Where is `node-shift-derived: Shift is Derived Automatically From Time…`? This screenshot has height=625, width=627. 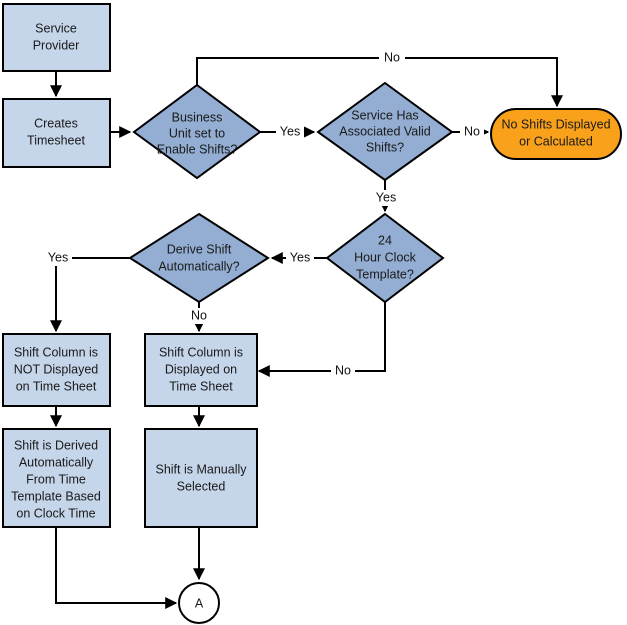 node-shift-derived: Shift is Derived Automatically From Time… is located at coordinates (56, 478).